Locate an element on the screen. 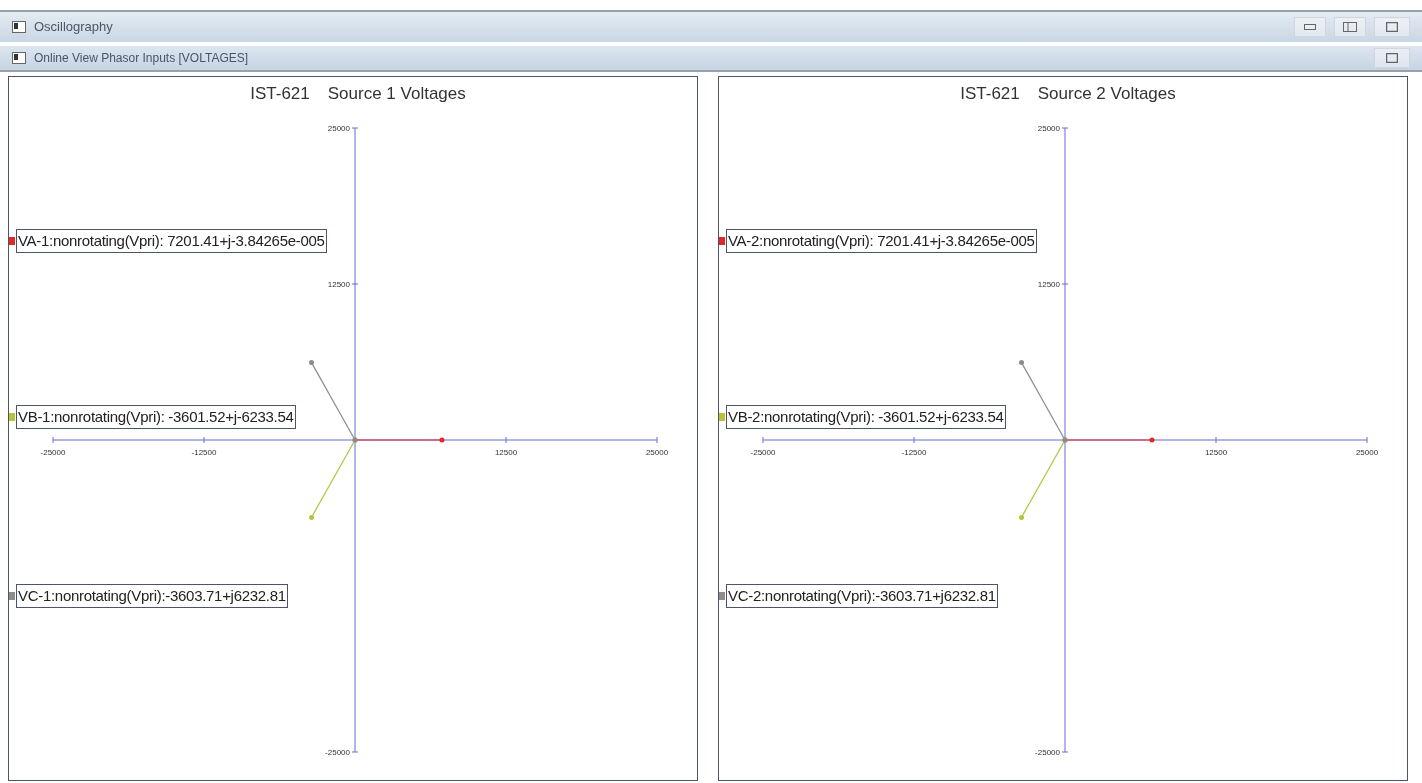  minimize-icon is located at coordinates (1310, 27).